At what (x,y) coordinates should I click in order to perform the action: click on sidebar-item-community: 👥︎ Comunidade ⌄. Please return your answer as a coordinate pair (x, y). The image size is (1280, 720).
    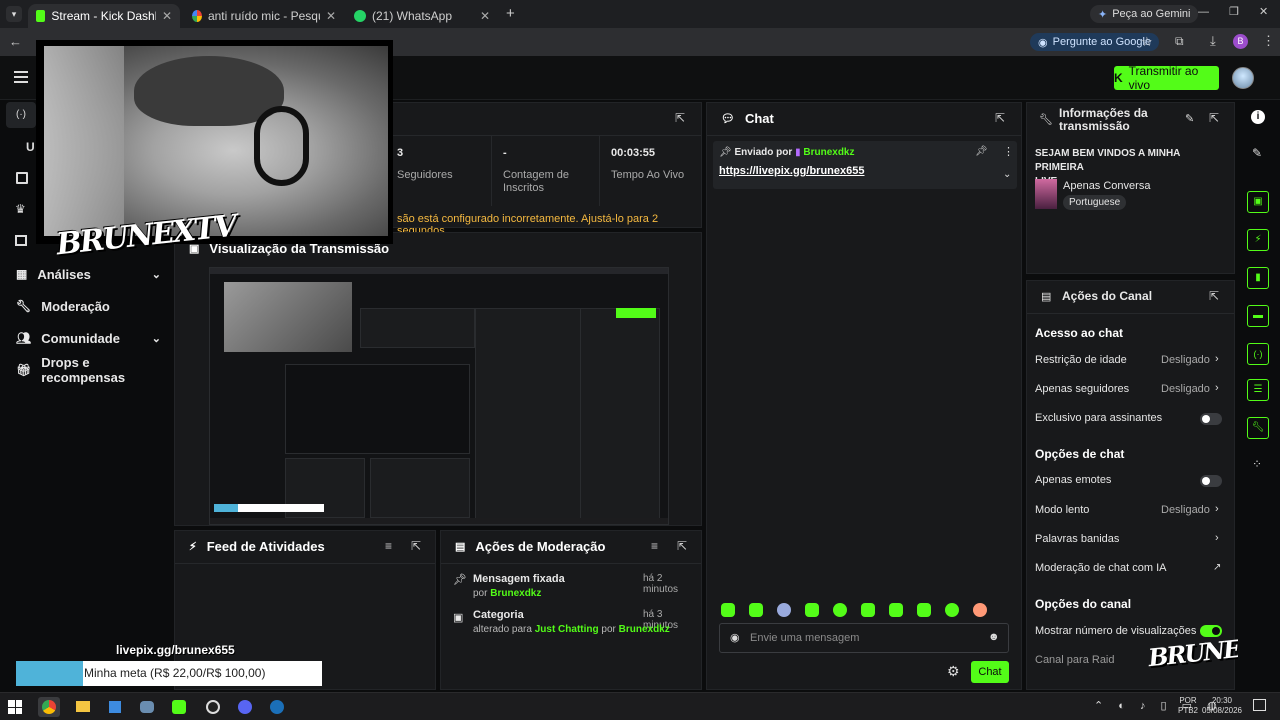
    Looking at the image, I should click on (88, 338).